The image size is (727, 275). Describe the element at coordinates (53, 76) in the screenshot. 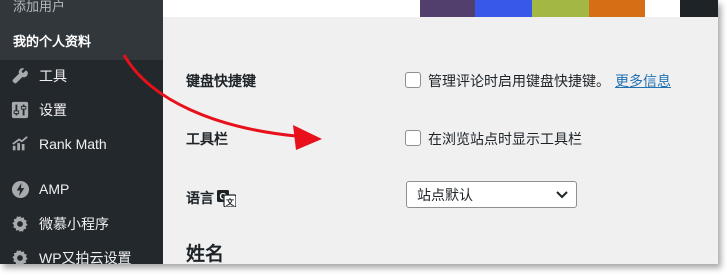

I see `sidebar-item-label: 工具` at that location.